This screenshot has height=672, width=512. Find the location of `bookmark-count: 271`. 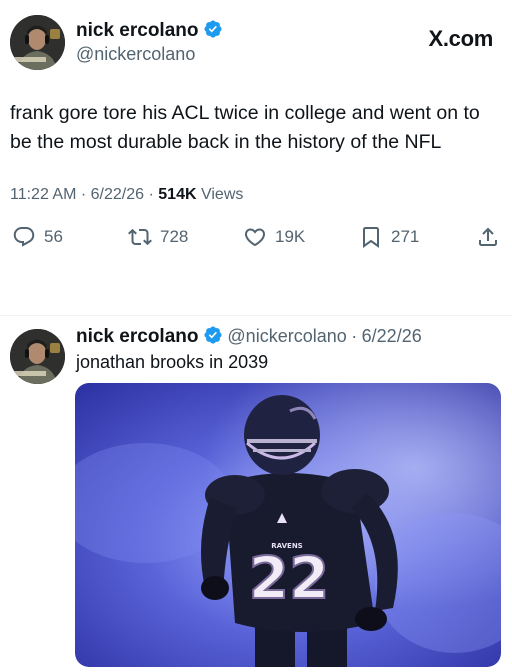

bookmark-count: 271 is located at coordinates (405, 236).